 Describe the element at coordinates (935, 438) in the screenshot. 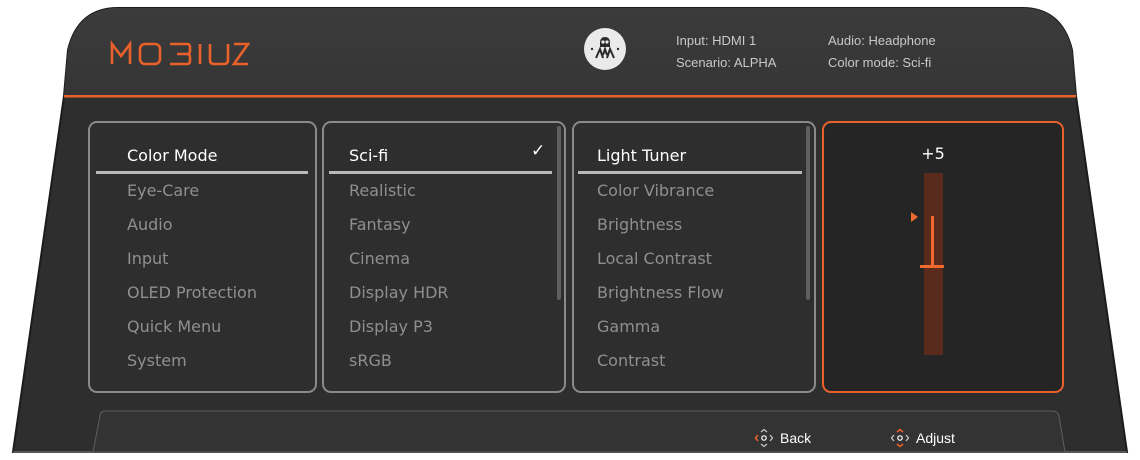

I see `adjust-hint-label: Adjust` at that location.